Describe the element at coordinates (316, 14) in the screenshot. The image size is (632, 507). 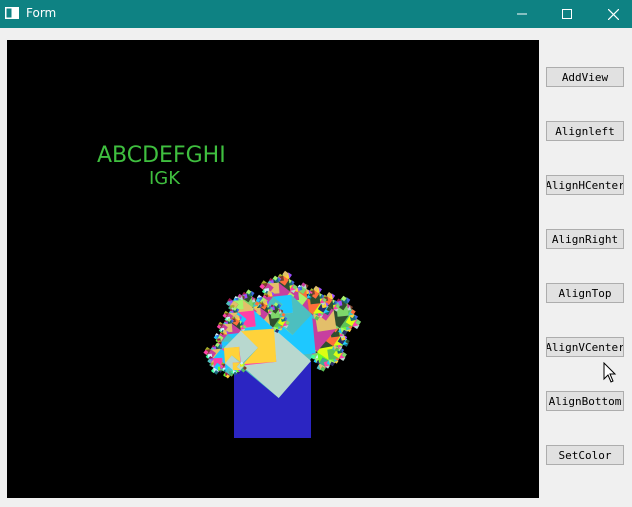
I see `title-bar: Form` at that location.